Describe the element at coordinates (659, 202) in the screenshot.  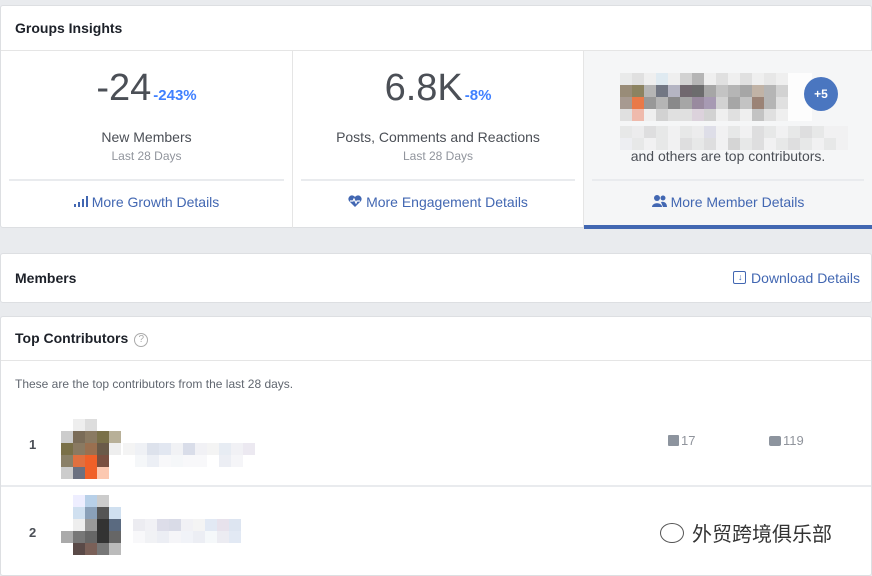
I see `people-icon` at that location.